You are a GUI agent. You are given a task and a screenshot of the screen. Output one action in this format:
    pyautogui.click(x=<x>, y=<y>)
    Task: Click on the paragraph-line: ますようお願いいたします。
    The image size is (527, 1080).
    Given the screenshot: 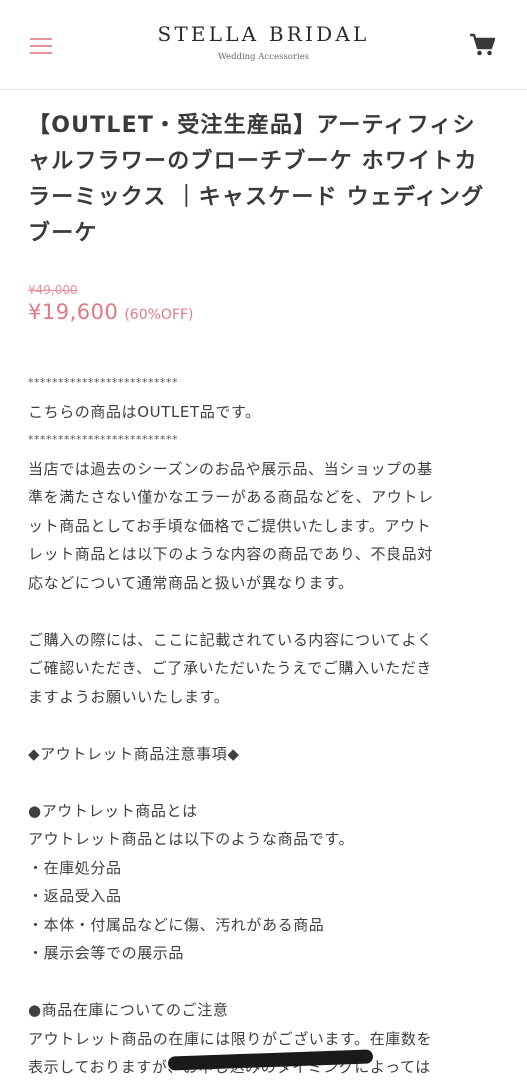 What is the action you would take?
    pyautogui.click(x=129, y=696)
    